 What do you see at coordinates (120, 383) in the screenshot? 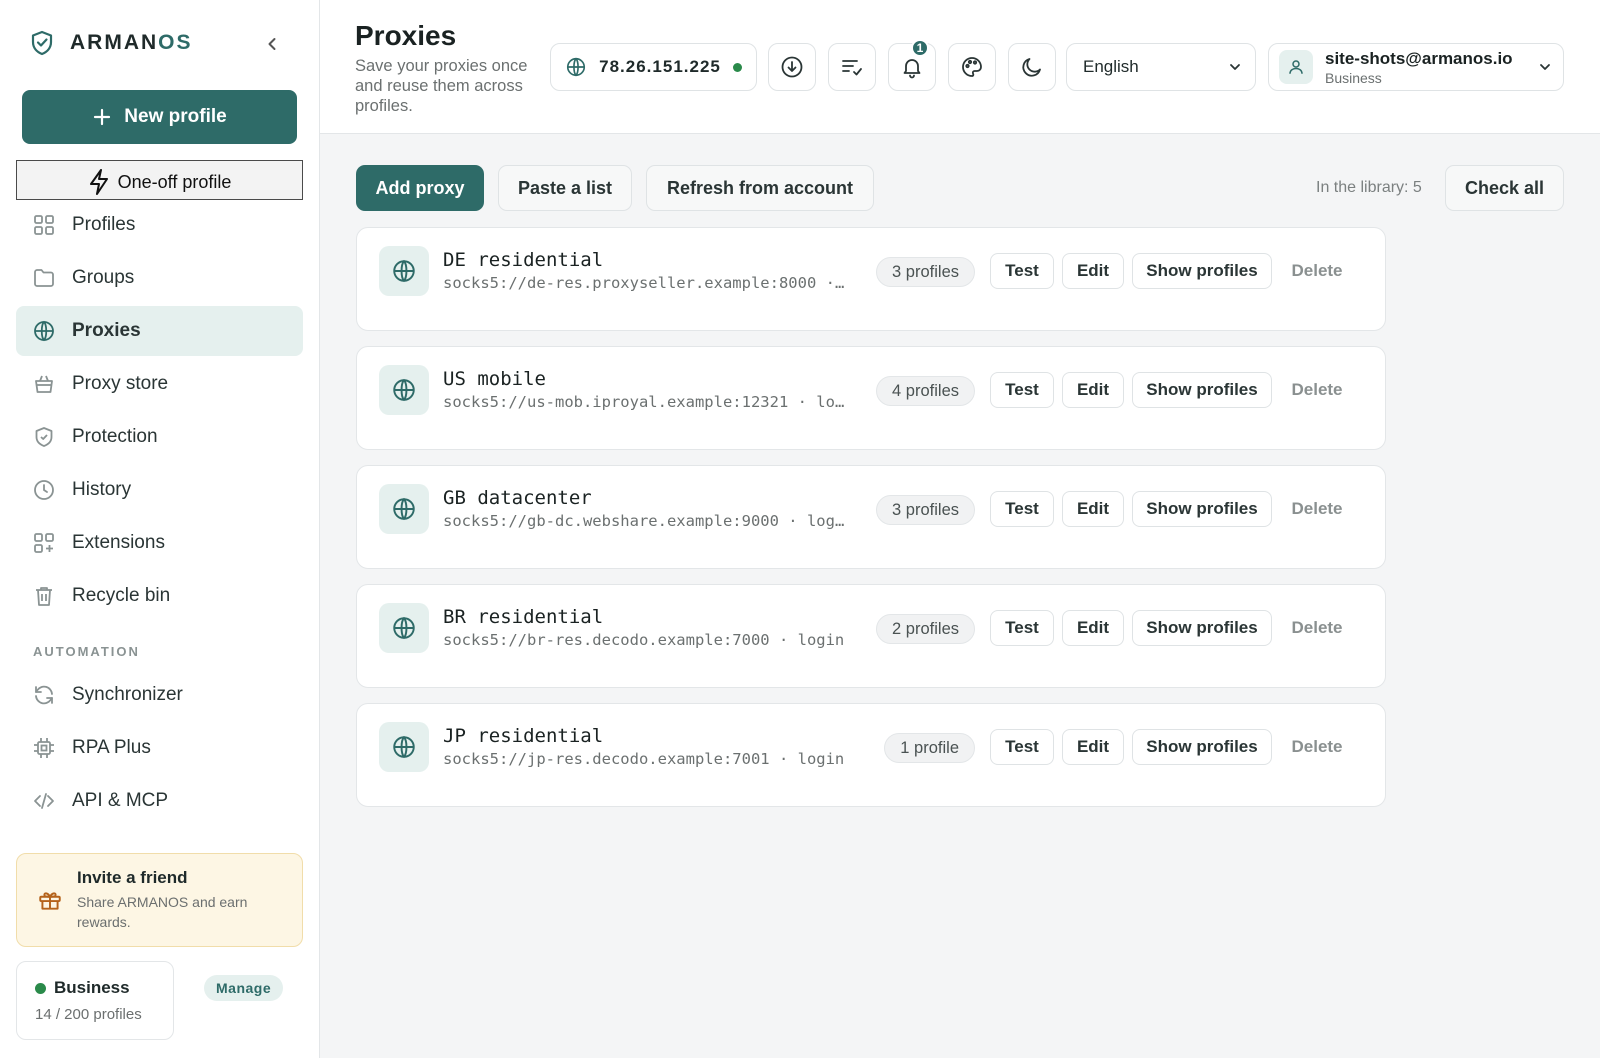
I see `sidebar-item-label: Proxy store` at bounding box center [120, 383].